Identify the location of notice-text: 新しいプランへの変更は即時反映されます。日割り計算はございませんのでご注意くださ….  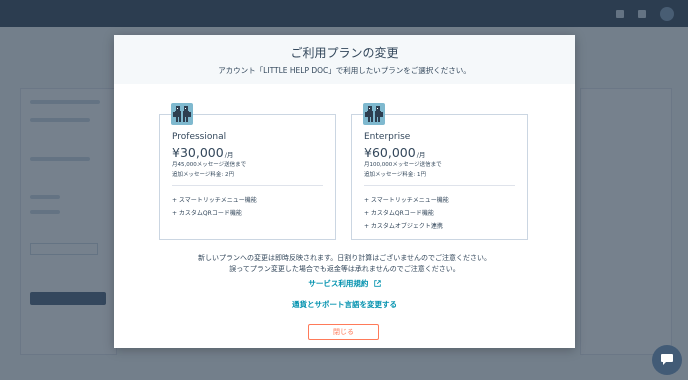
(344, 258).